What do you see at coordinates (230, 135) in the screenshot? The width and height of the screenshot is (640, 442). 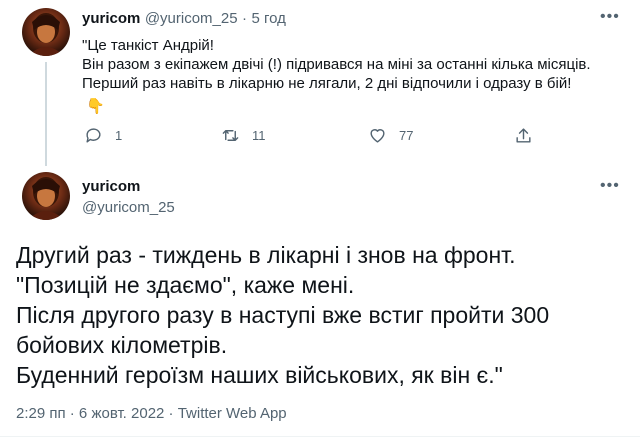 I see `retweet-icon` at bounding box center [230, 135].